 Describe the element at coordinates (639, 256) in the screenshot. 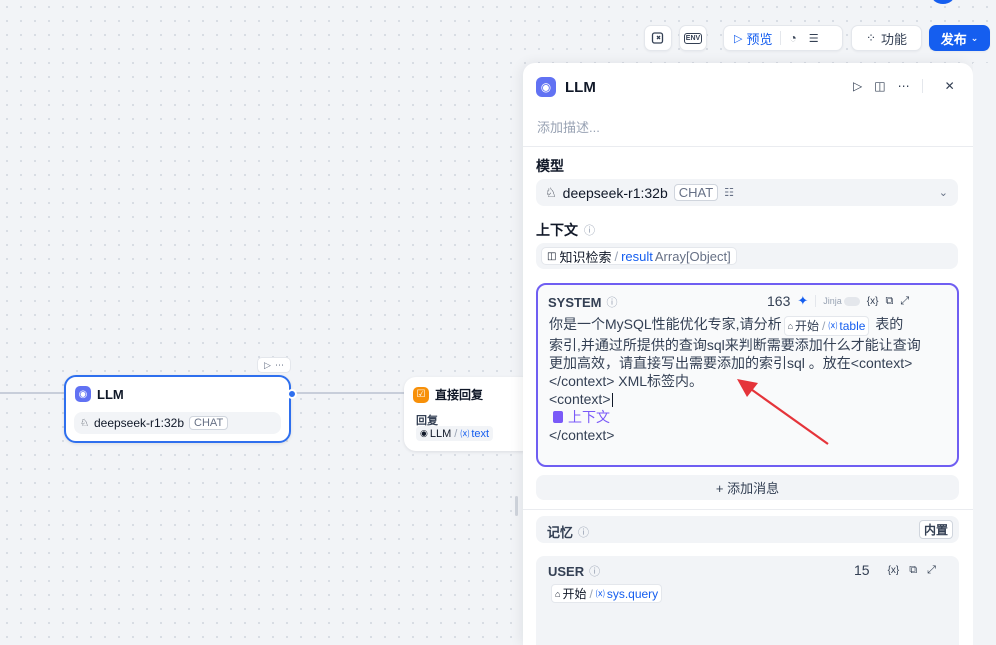

I see `context-var-chip: ◫ 知识检索 / result Array[Object]` at that location.